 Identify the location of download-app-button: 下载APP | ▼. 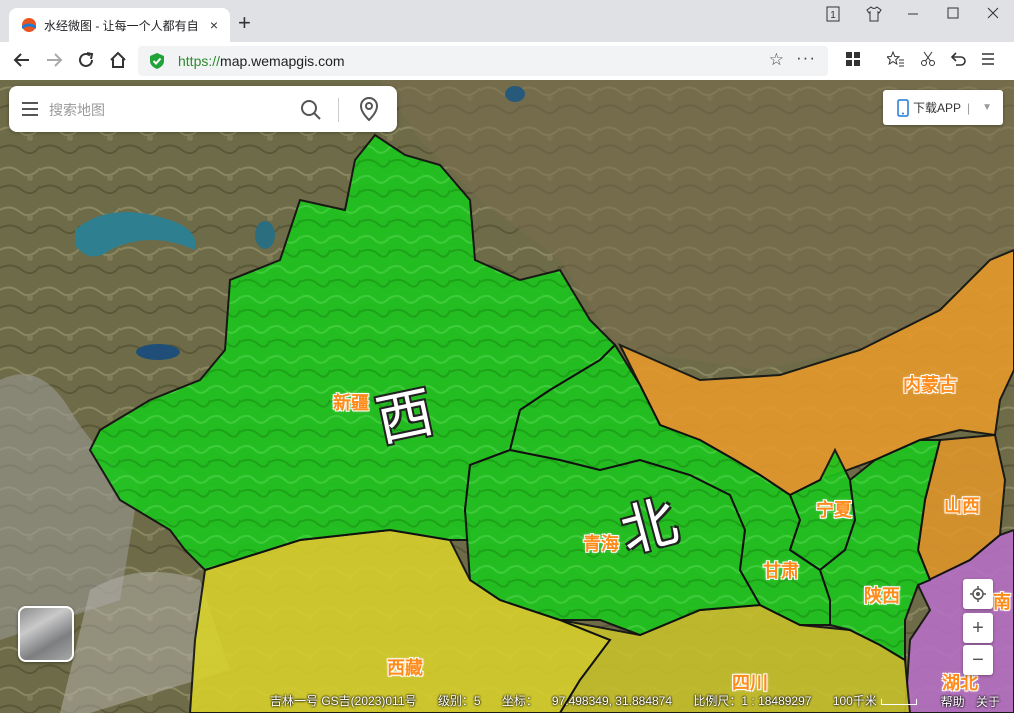
(943, 107).